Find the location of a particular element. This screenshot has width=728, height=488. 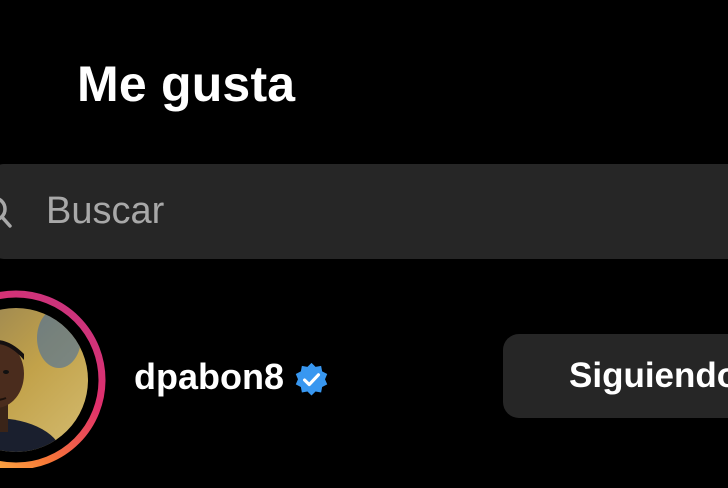

page-title: Me gusta is located at coordinates (186, 84).